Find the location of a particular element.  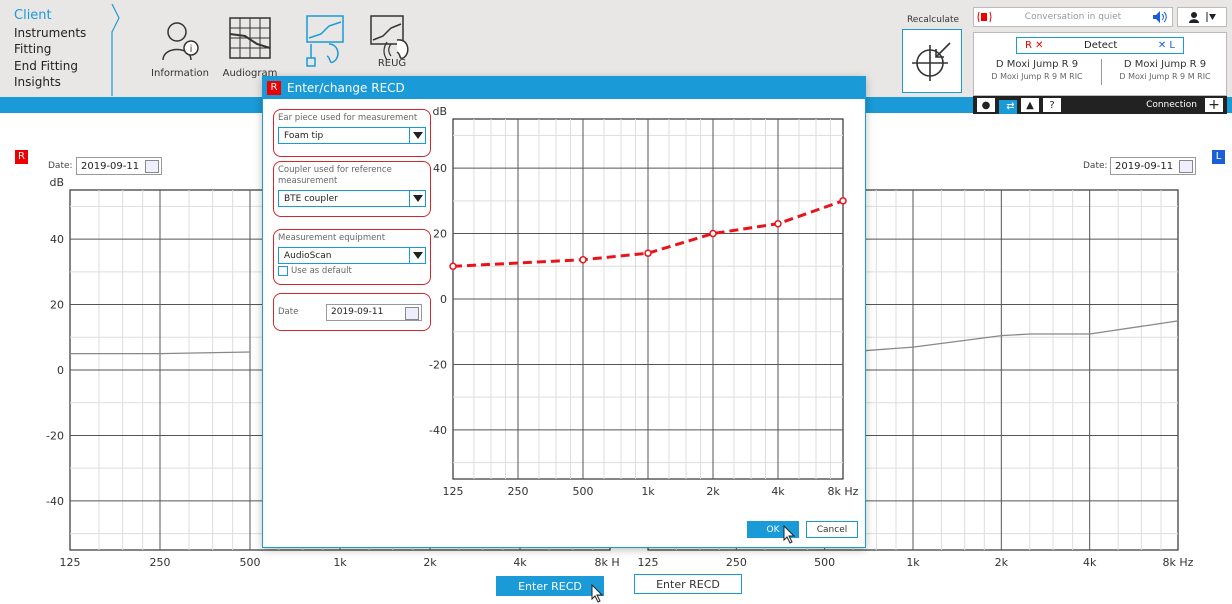

user-menu is located at coordinates (1202, 17).